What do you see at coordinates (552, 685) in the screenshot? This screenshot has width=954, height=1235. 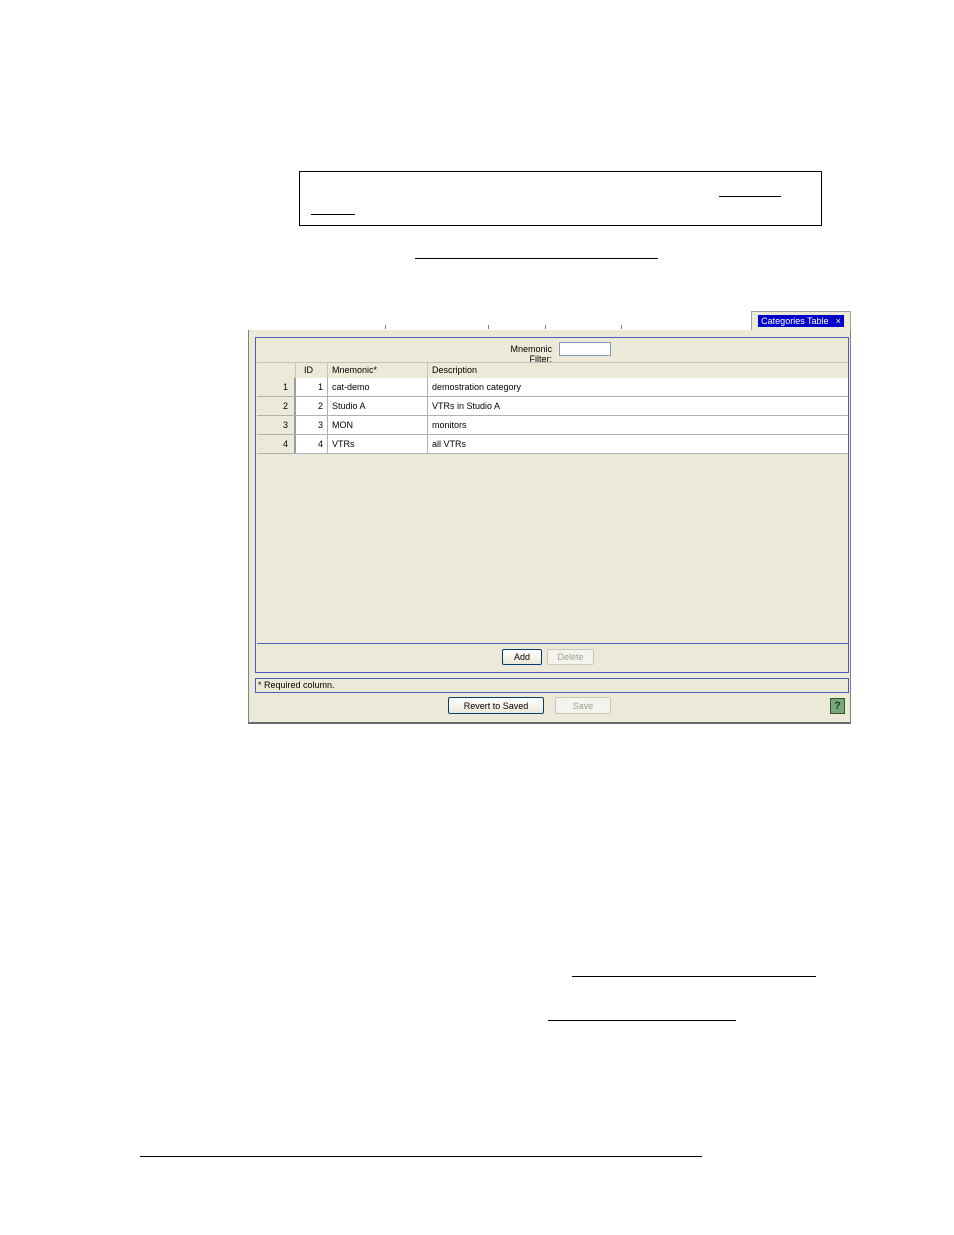 I see `required-column-note: * Required column.` at bounding box center [552, 685].